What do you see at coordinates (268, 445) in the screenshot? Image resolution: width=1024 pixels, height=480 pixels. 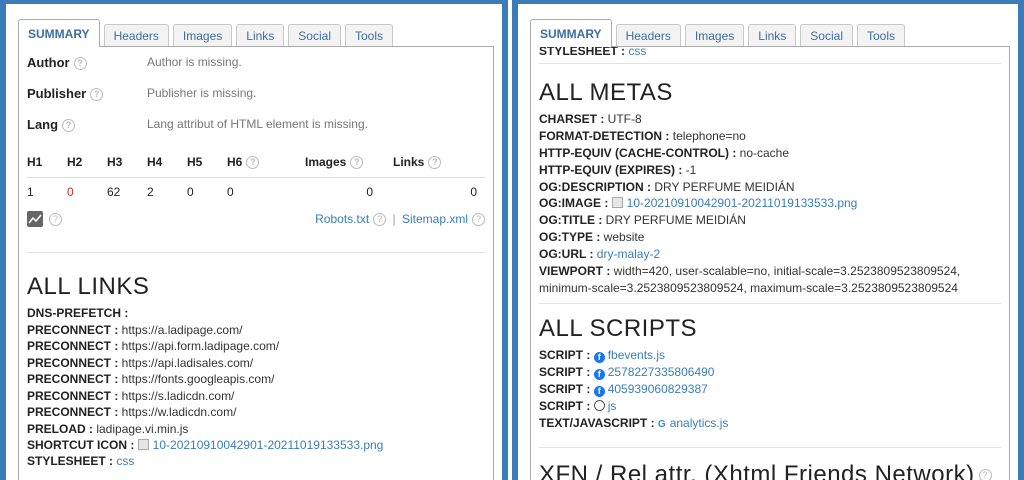 I see `shortcut-icon-link: 10-20210910042901-20211019133533.png` at bounding box center [268, 445].